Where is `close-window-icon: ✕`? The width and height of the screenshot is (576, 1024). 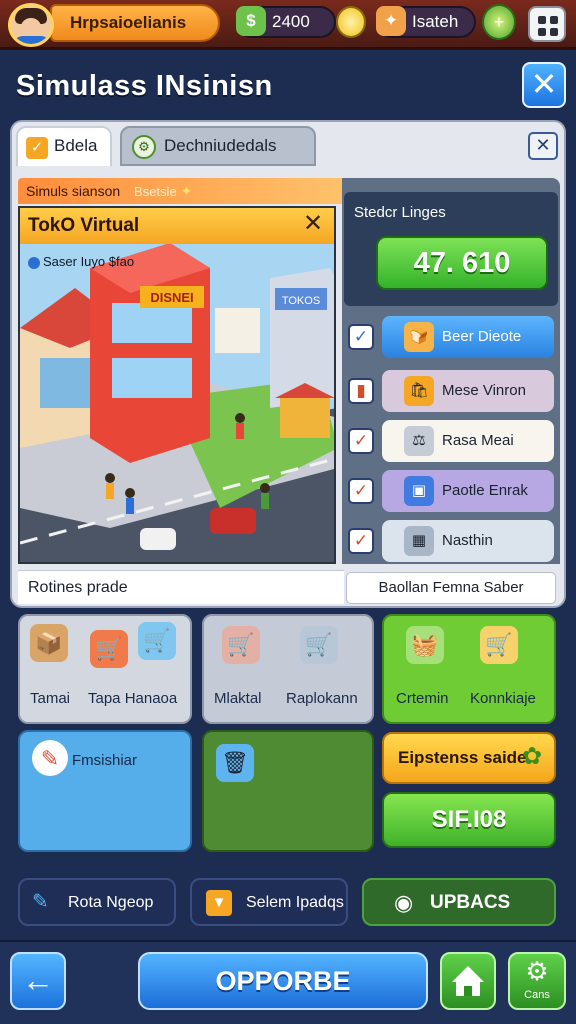
close-window-icon: ✕ is located at coordinates (313, 225).